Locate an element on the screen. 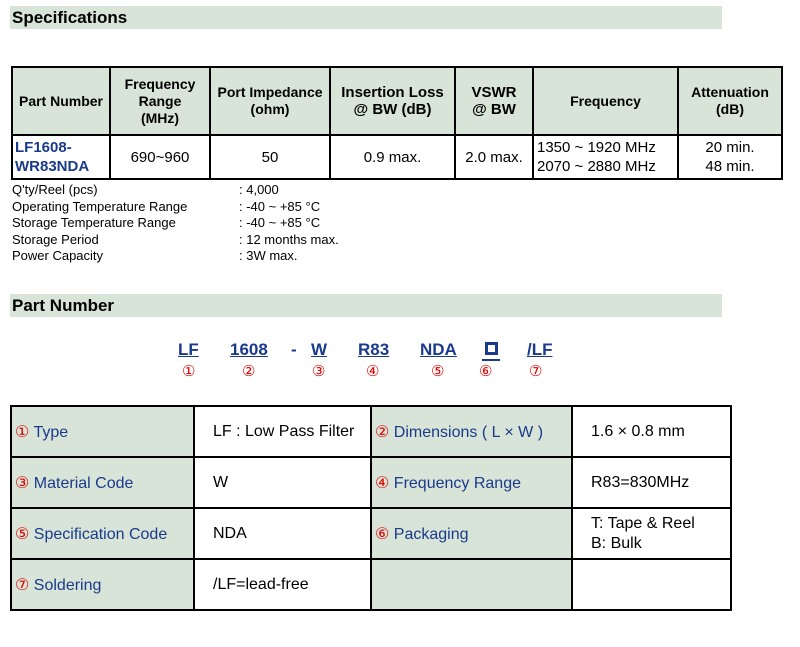 The height and width of the screenshot is (647, 800). value-soldering: /LF=lead-free is located at coordinates (282, 584).